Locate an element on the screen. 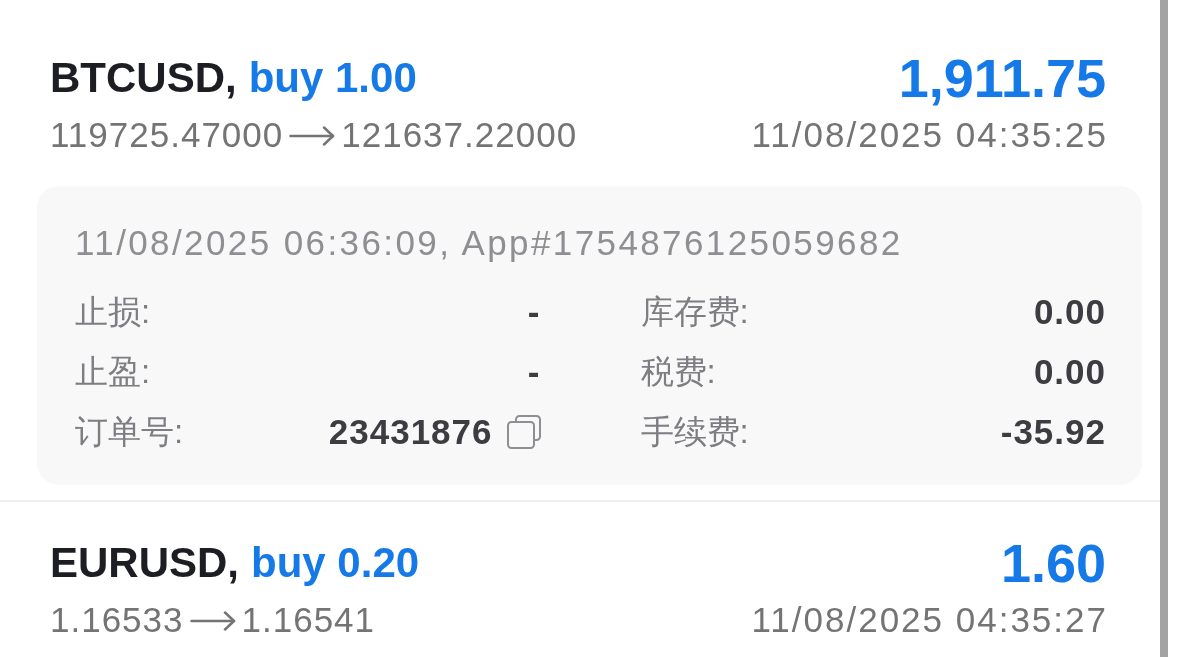 This screenshot has width=1179, height=657. field-label: 手续费: is located at coordinates (694, 431).